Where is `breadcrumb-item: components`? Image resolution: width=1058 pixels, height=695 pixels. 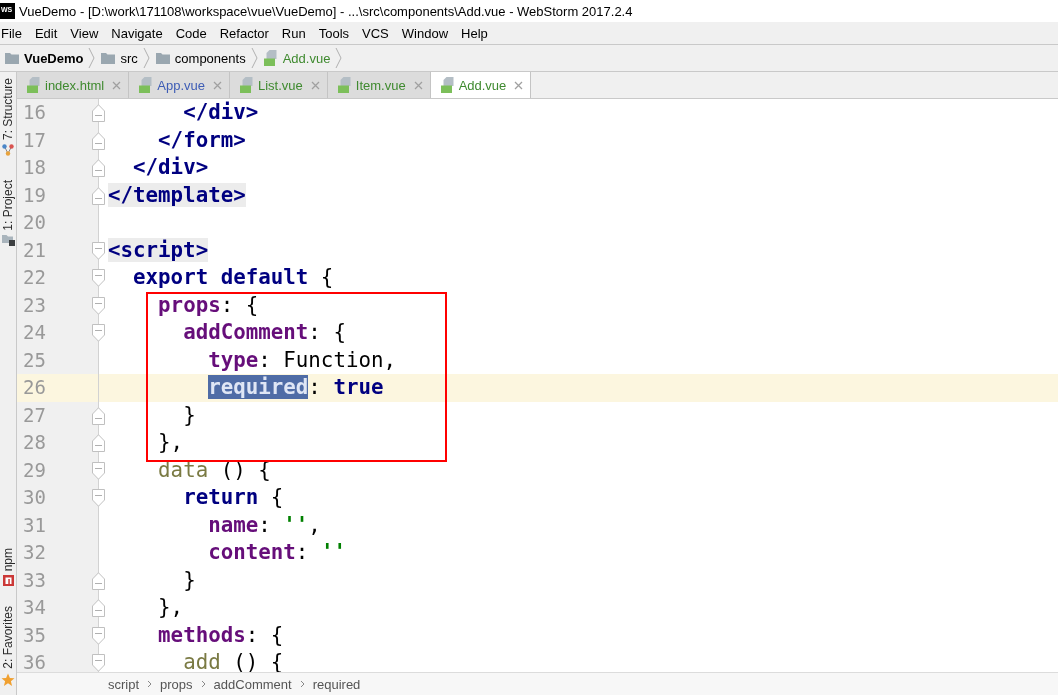
breadcrumb-item: components is located at coordinates (210, 58).